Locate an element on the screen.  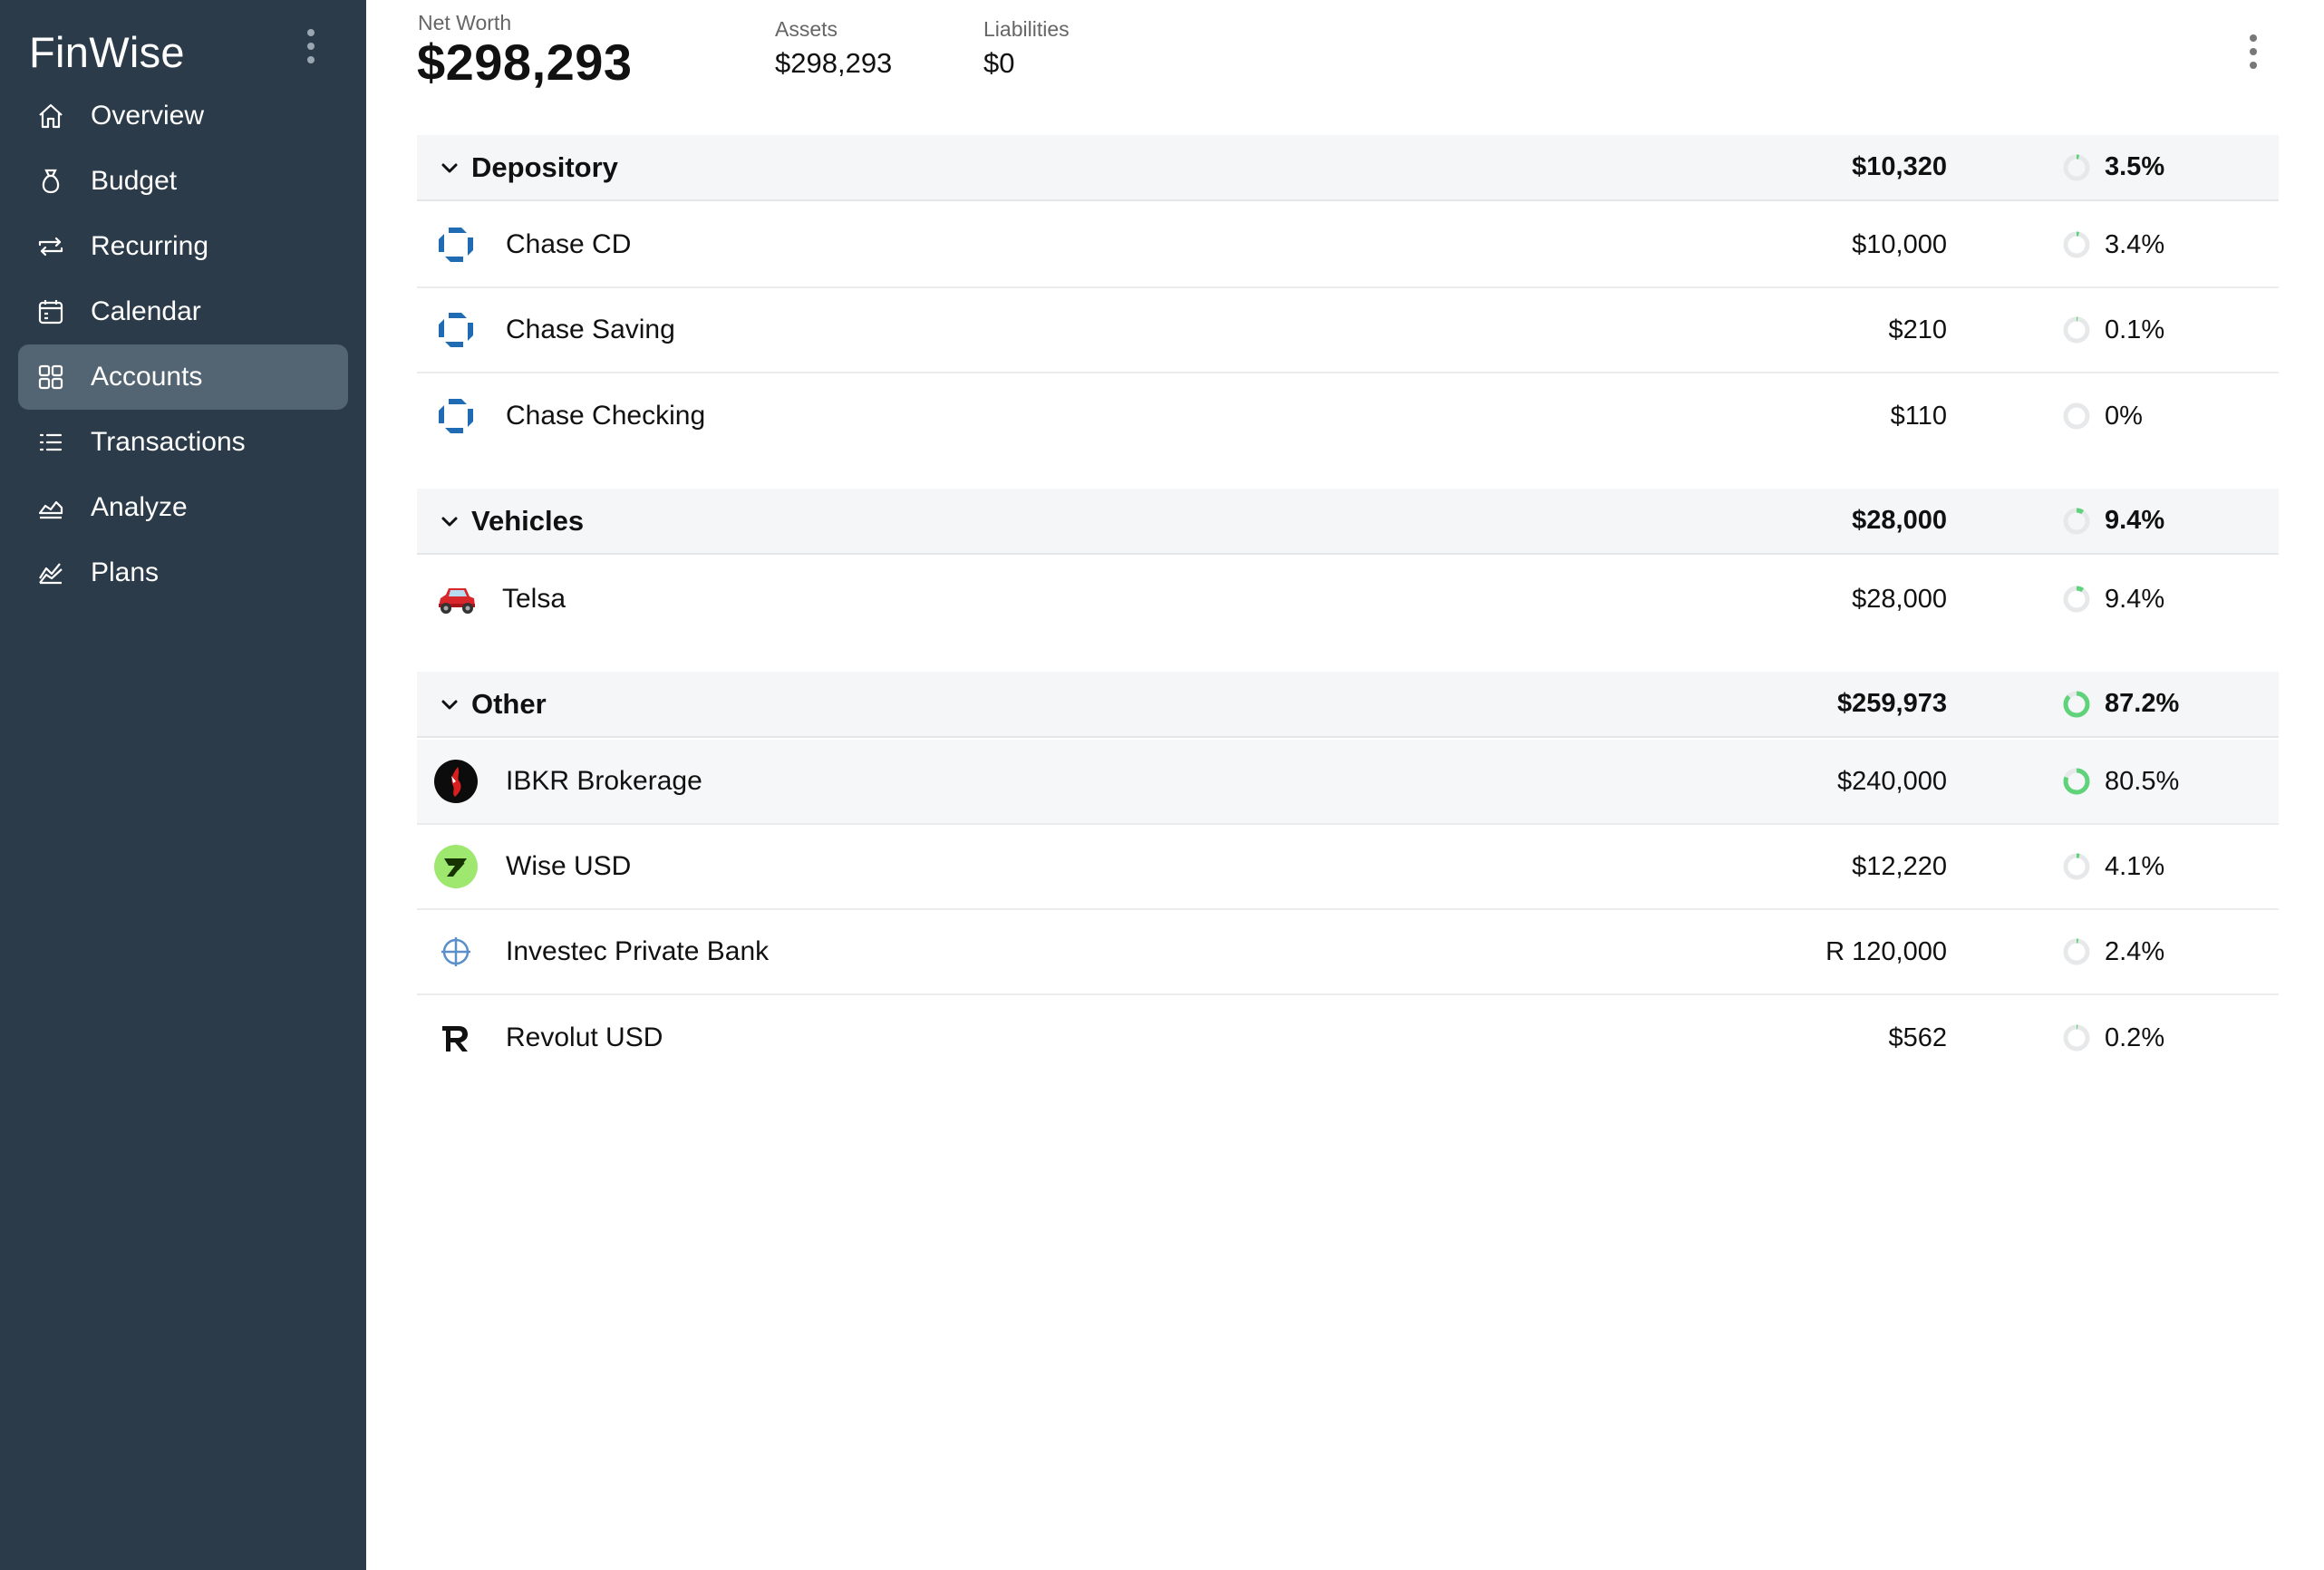
account-row: Chase Checking $110 0% is located at coordinates (1348, 416).